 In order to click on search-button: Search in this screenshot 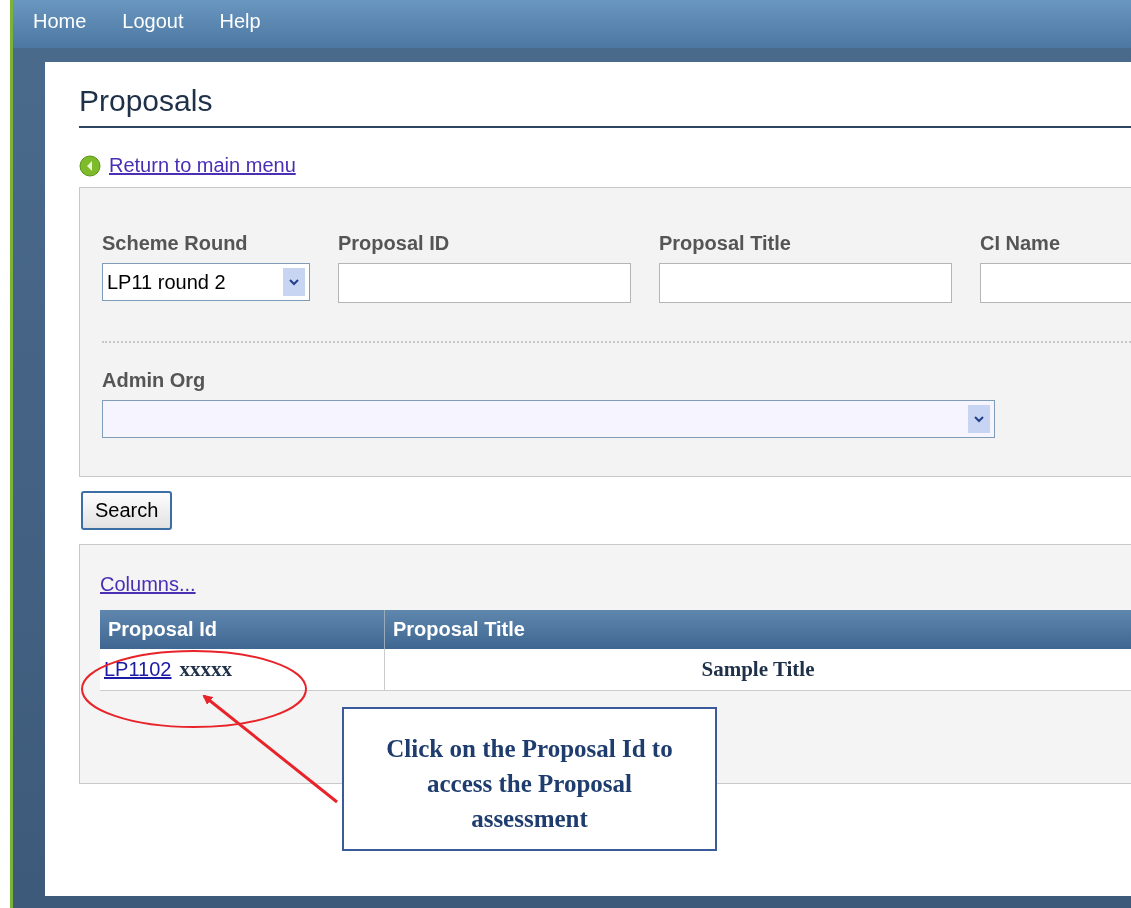, I will do `click(127, 510)`.